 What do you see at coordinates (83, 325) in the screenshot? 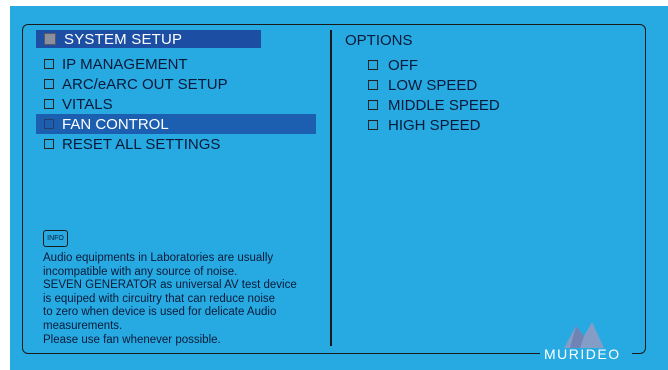
I see `info-line: measurements.` at bounding box center [83, 325].